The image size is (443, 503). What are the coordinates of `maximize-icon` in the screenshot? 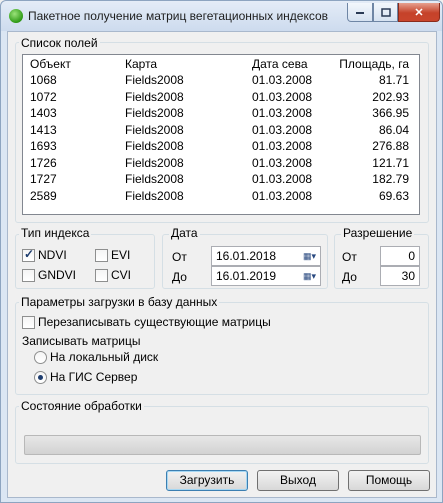 It's located at (385, 12).